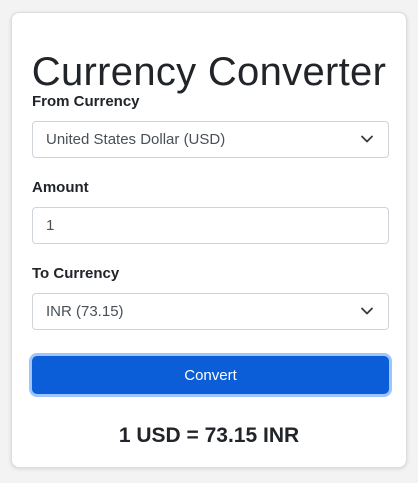  I want to click on from-currency-label: From Currency, so click(86, 101).